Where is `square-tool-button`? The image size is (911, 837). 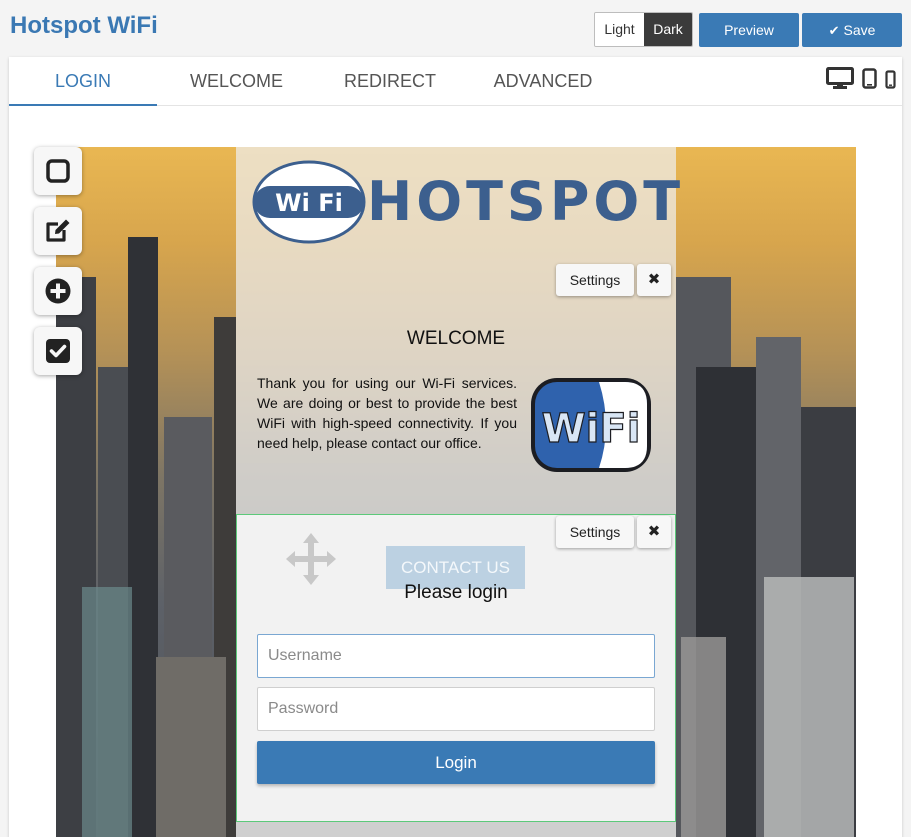
square-tool-button is located at coordinates (58, 171).